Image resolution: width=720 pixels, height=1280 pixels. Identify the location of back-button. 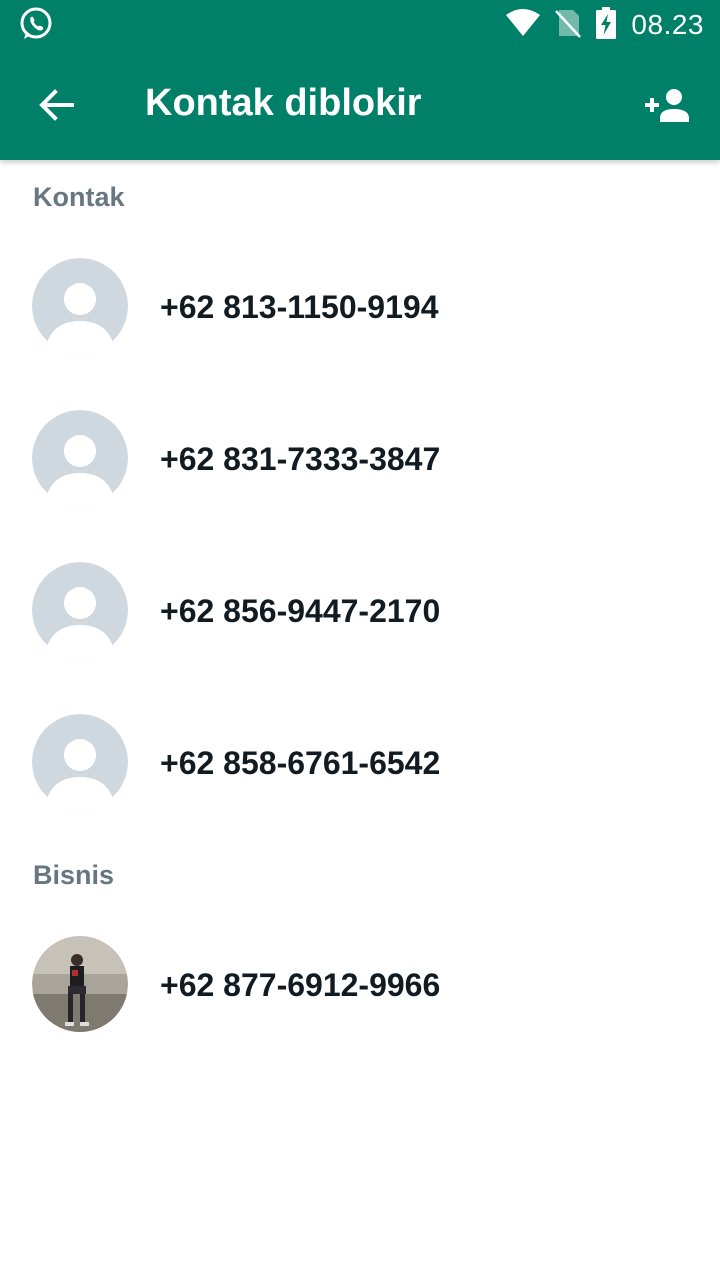
(56, 107).